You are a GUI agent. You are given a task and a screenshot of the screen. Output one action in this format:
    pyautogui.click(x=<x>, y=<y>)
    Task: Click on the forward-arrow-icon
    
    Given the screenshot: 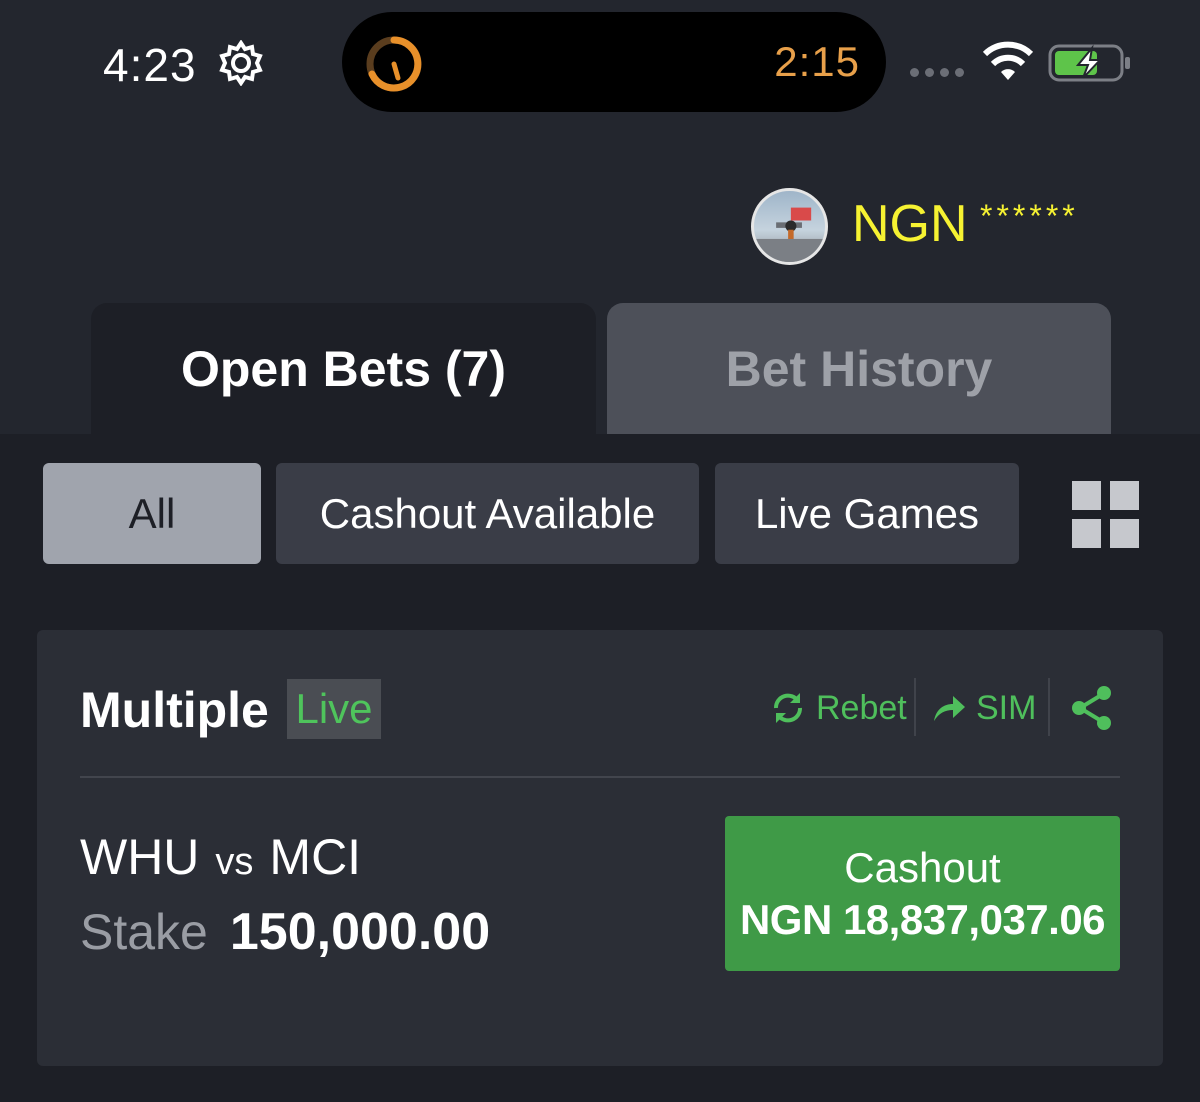 What is the action you would take?
    pyautogui.click(x=949, y=708)
    